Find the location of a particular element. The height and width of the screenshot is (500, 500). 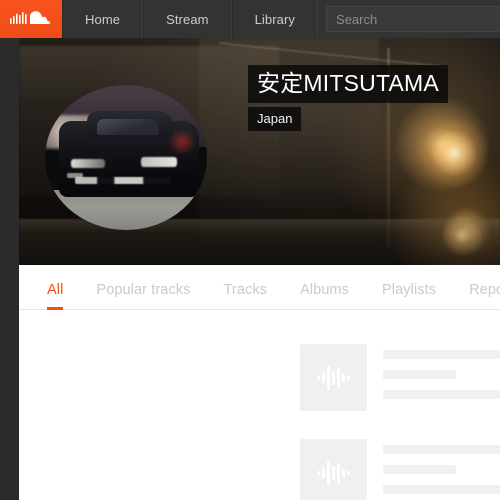

nav-item-stream-label: Stream is located at coordinates (187, 19).